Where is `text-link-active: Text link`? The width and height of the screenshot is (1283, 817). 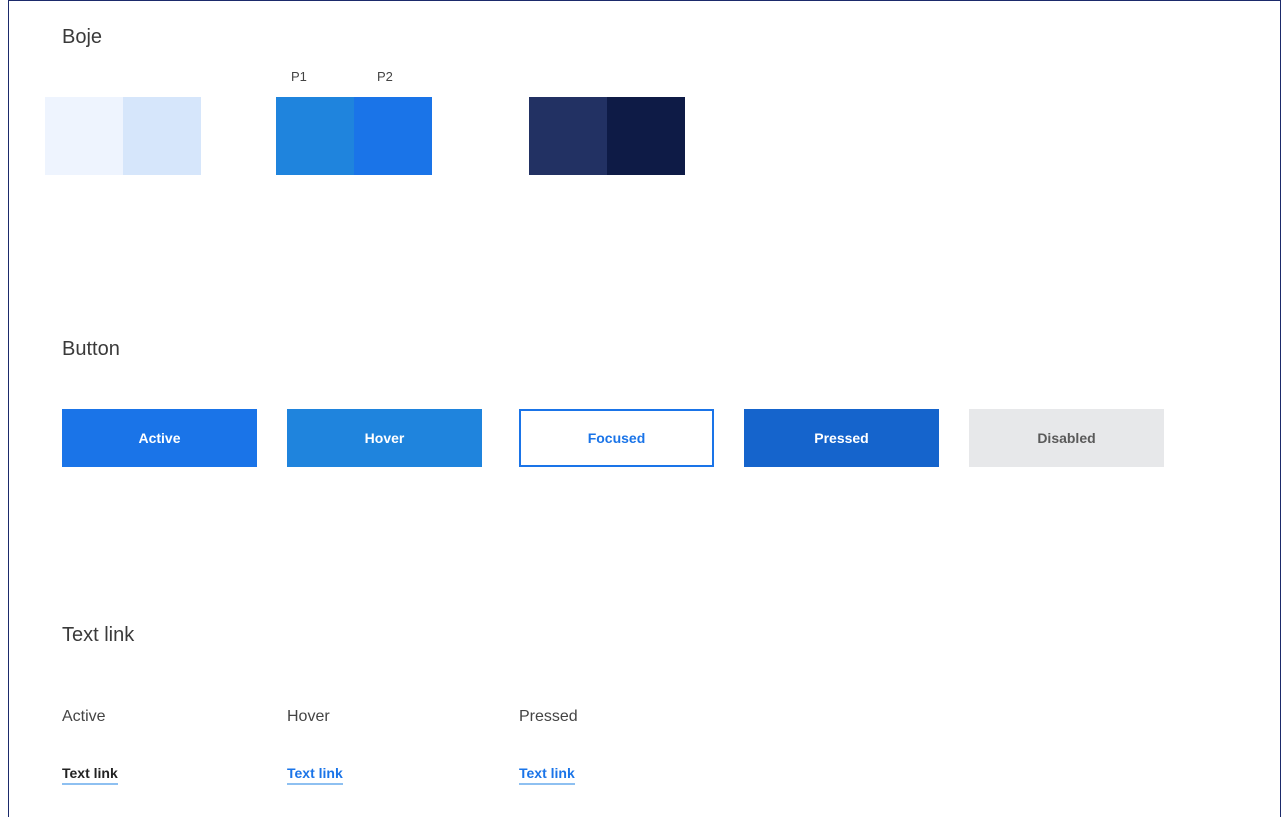
text-link-active: Text link is located at coordinates (90, 775).